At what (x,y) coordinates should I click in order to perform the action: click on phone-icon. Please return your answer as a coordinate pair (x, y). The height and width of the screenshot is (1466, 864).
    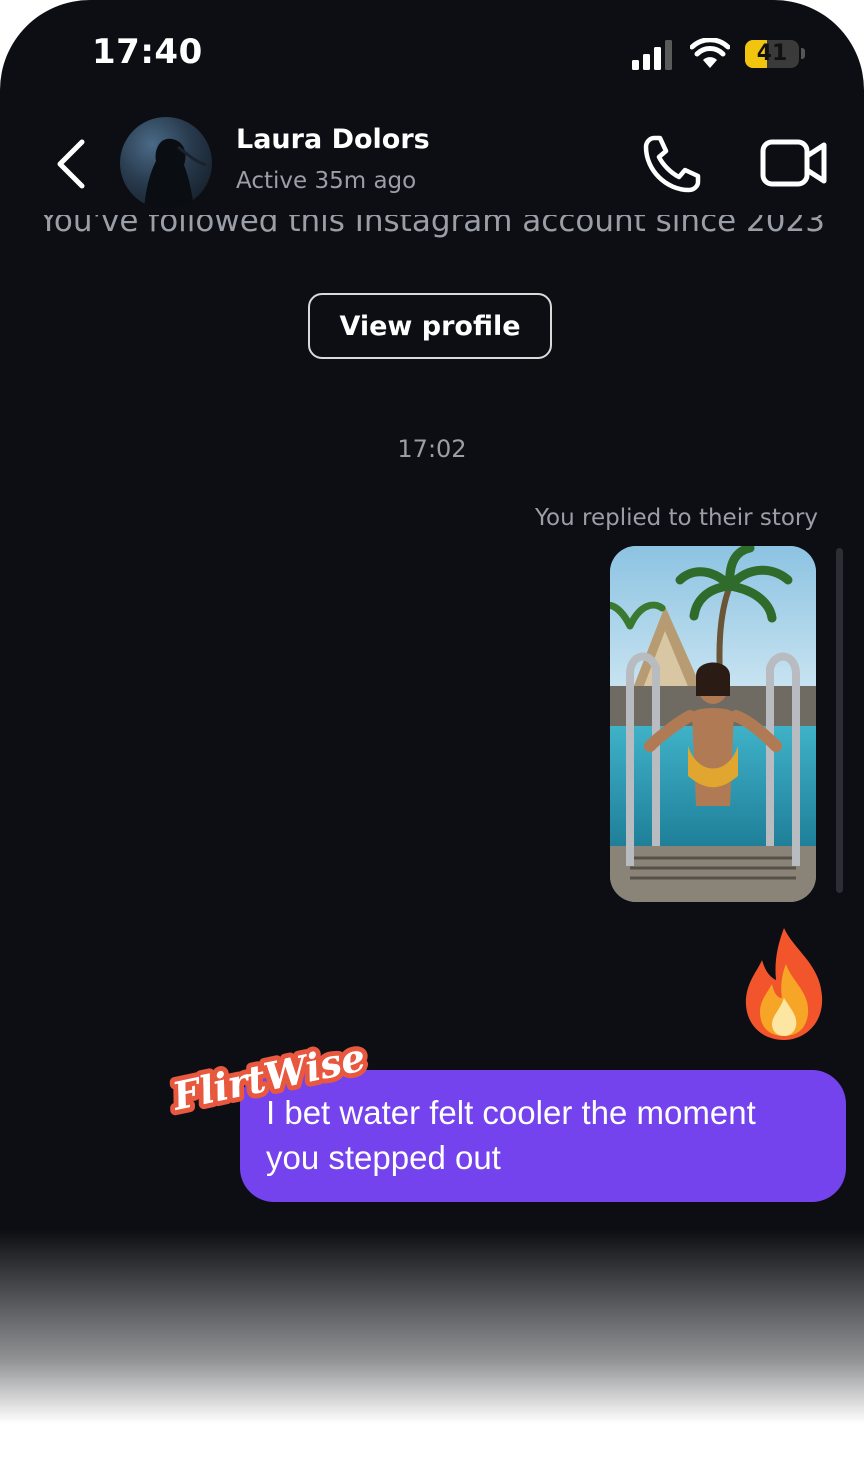
    Looking at the image, I should click on (672, 164).